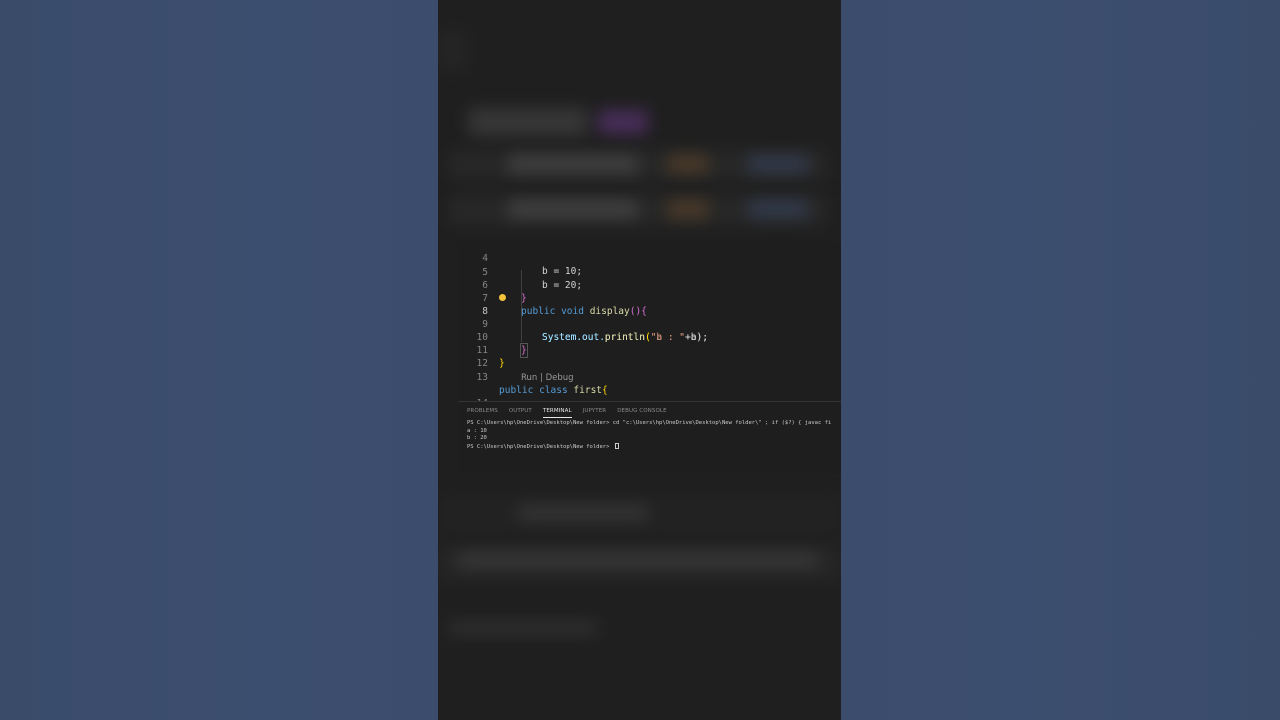  What do you see at coordinates (520, 412) in the screenshot?
I see `tab-output: OUTPUT` at bounding box center [520, 412].